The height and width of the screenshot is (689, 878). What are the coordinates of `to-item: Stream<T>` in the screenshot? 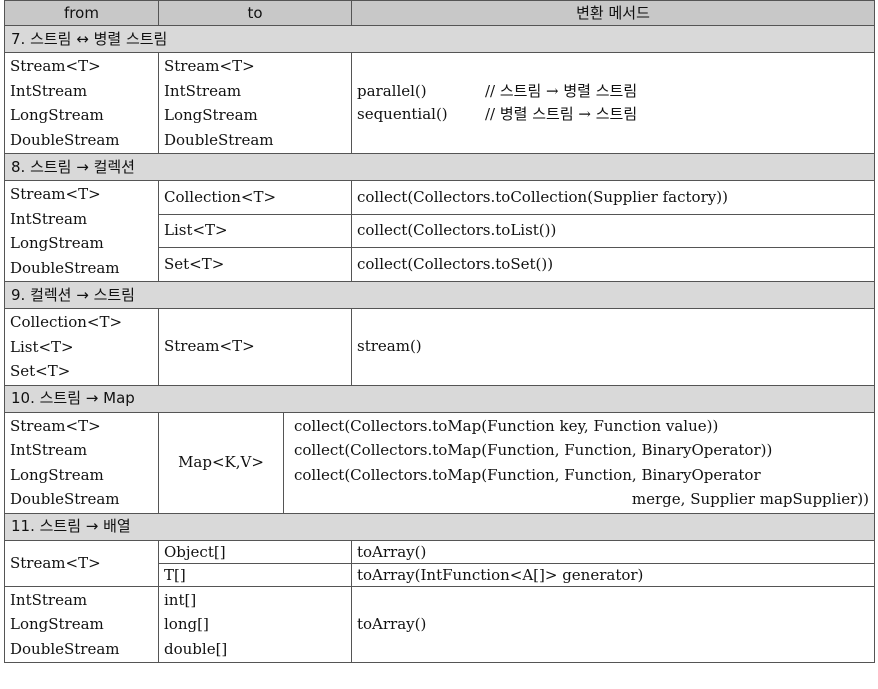 It's located at (209, 66).